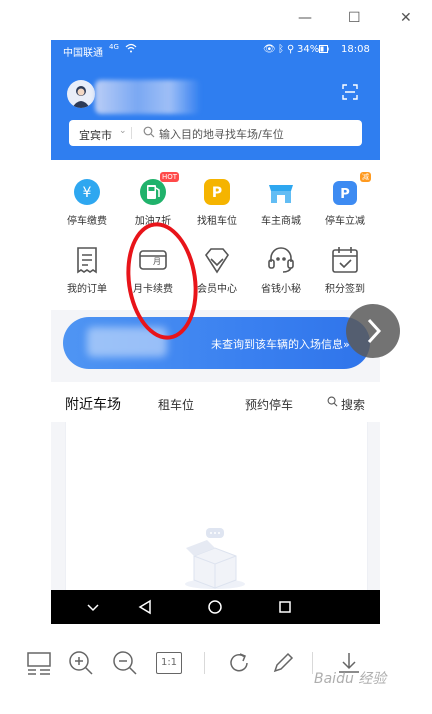  I want to click on service-parking-p: P 找租车位, so click(217, 201).